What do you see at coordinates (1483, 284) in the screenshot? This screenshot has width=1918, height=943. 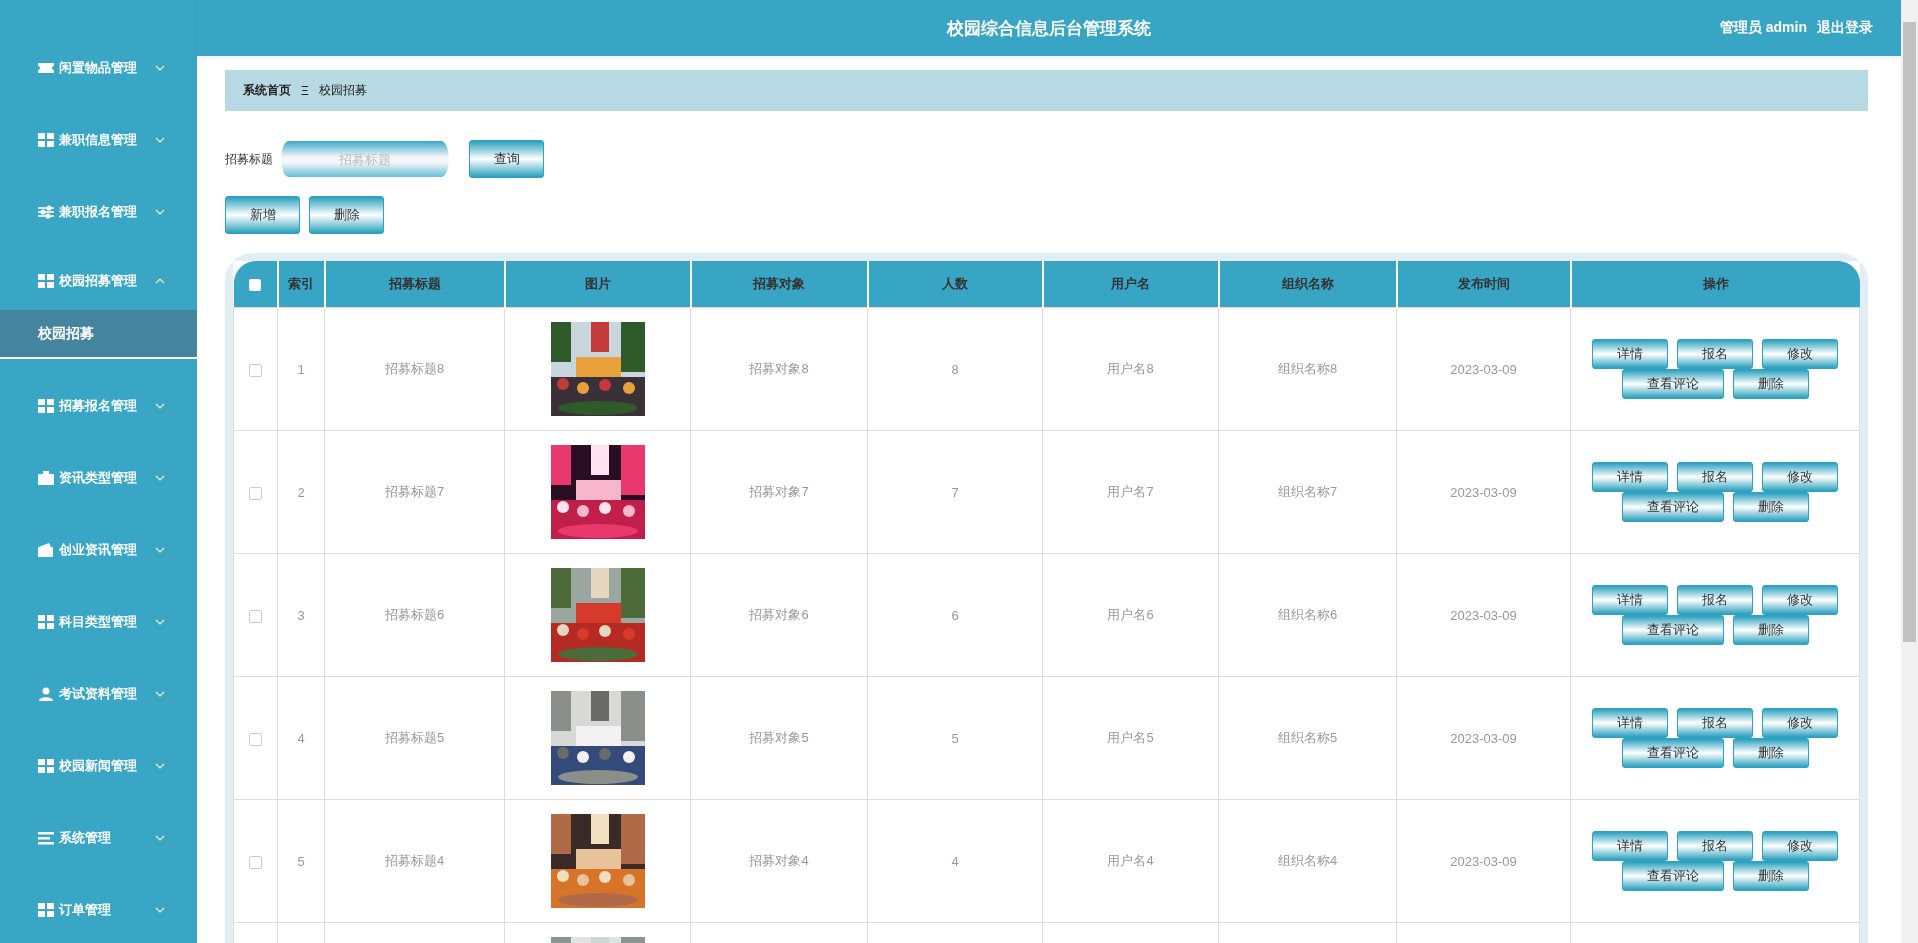 I see `column-header: 发布时间` at bounding box center [1483, 284].